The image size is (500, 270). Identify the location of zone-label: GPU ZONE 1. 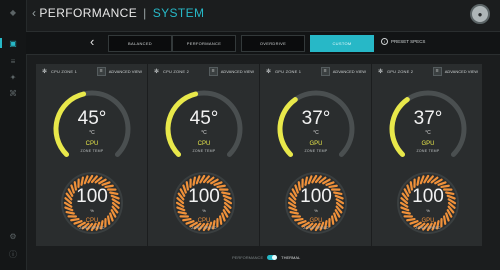
(288, 71).